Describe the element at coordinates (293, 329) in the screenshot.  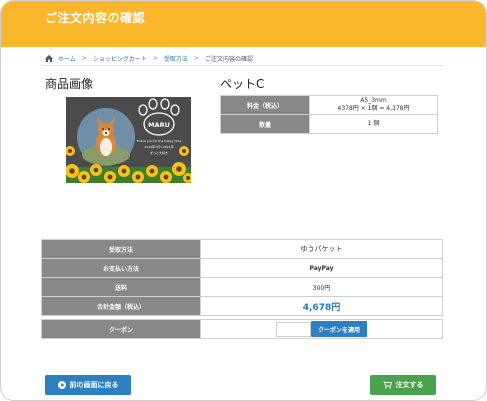
I see `coupon-input` at that location.